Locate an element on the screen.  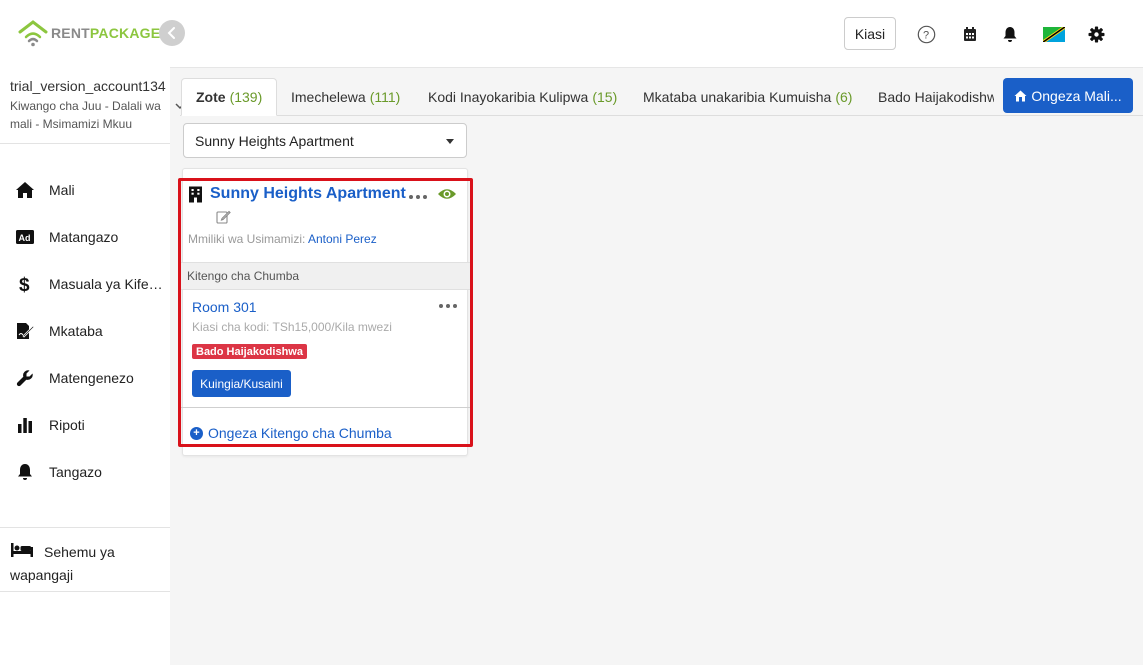
account-name: trial_version_account134 is located at coordinates (88, 86).